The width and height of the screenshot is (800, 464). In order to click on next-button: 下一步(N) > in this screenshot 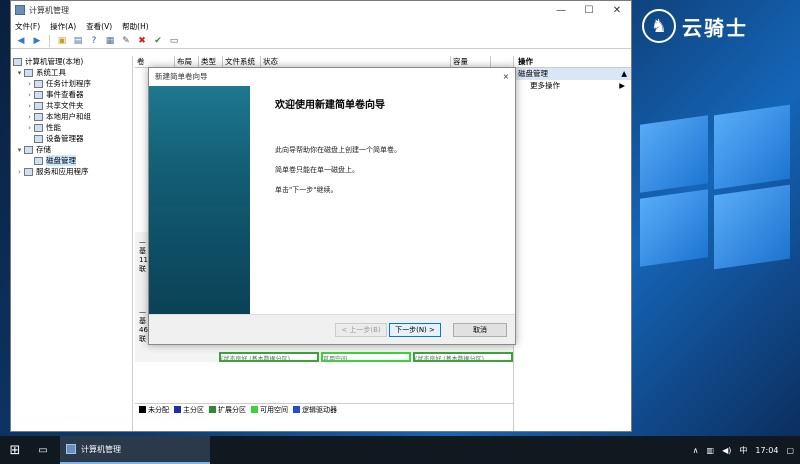, I will do `click(415, 330)`.